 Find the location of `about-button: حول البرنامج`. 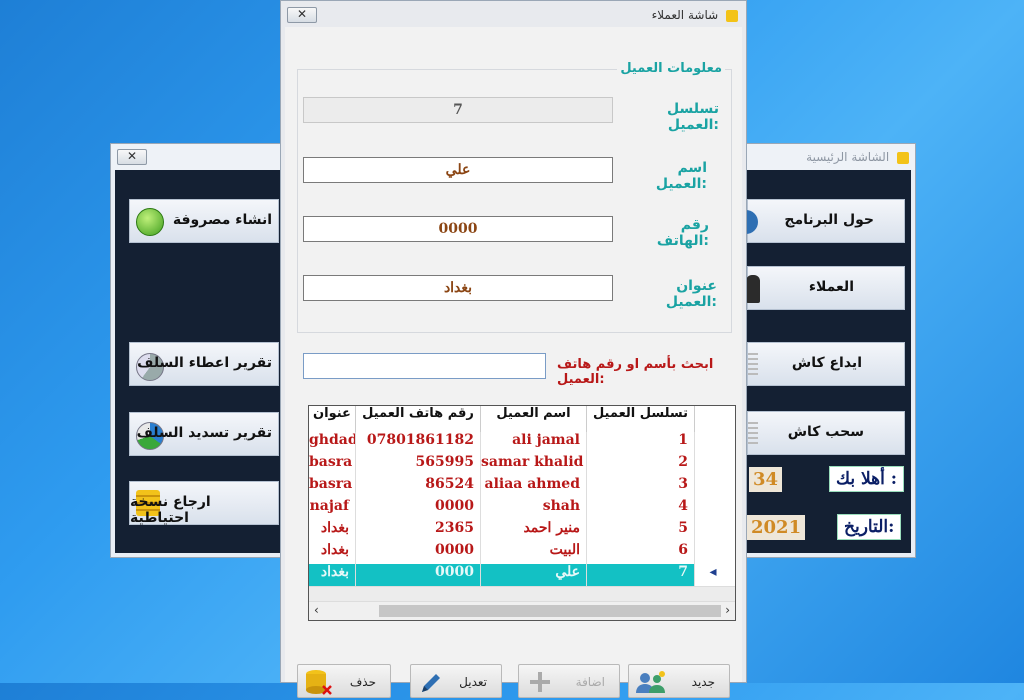

about-button: حول البرنامج is located at coordinates (825, 221).